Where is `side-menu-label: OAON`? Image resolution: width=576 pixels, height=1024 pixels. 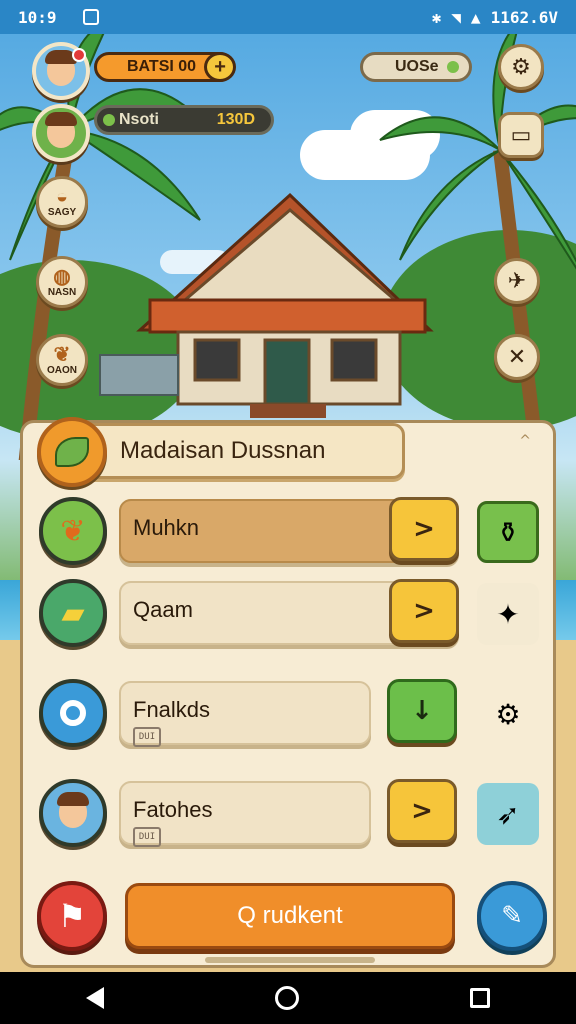 side-menu-label: OAON is located at coordinates (62, 370).